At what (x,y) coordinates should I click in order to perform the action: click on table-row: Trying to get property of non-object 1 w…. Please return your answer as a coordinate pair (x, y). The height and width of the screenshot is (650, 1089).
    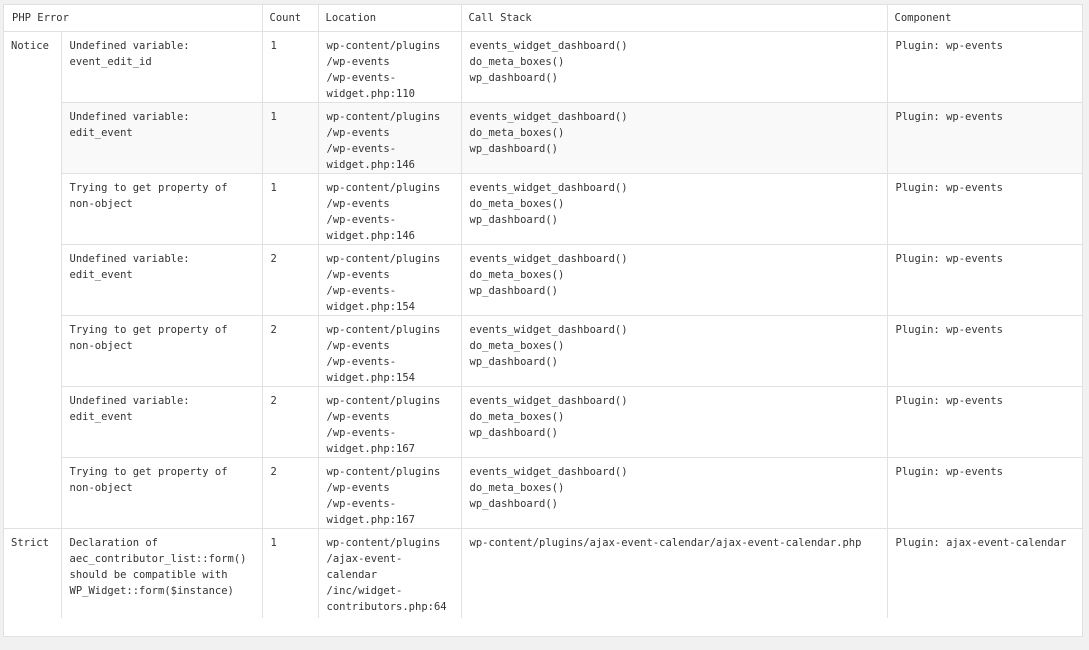
    Looking at the image, I should click on (543, 209).